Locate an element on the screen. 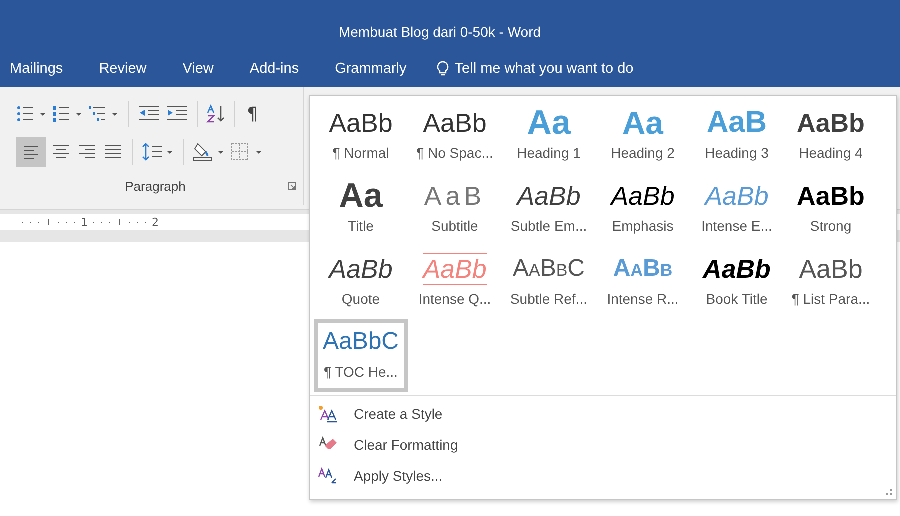 The image size is (900, 516). menu-item: Clear Formatting is located at coordinates (603, 444).